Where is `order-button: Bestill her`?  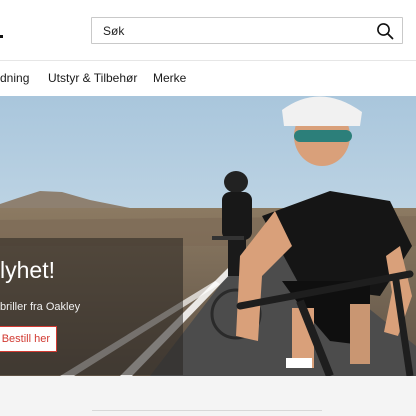
order-button: Bestill her is located at coordinates (28, 339).